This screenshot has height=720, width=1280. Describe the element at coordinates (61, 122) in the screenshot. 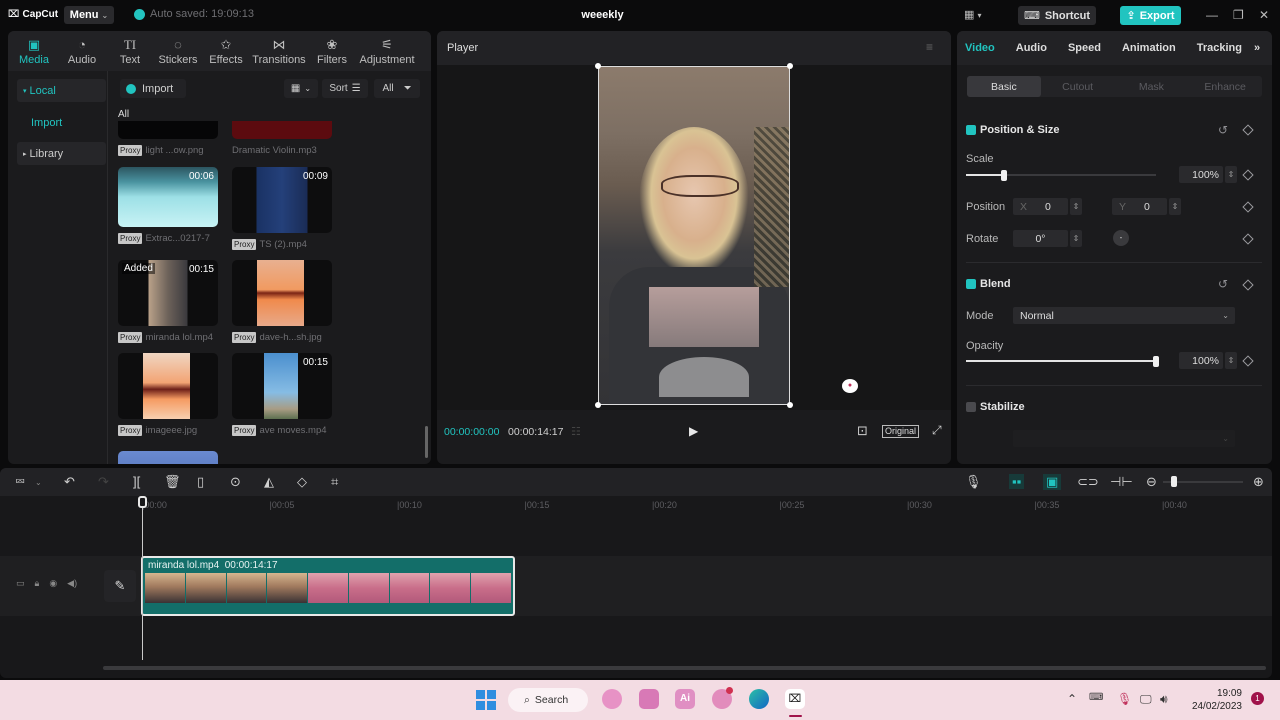

I see `sidebar-item-import: Import` at that location.